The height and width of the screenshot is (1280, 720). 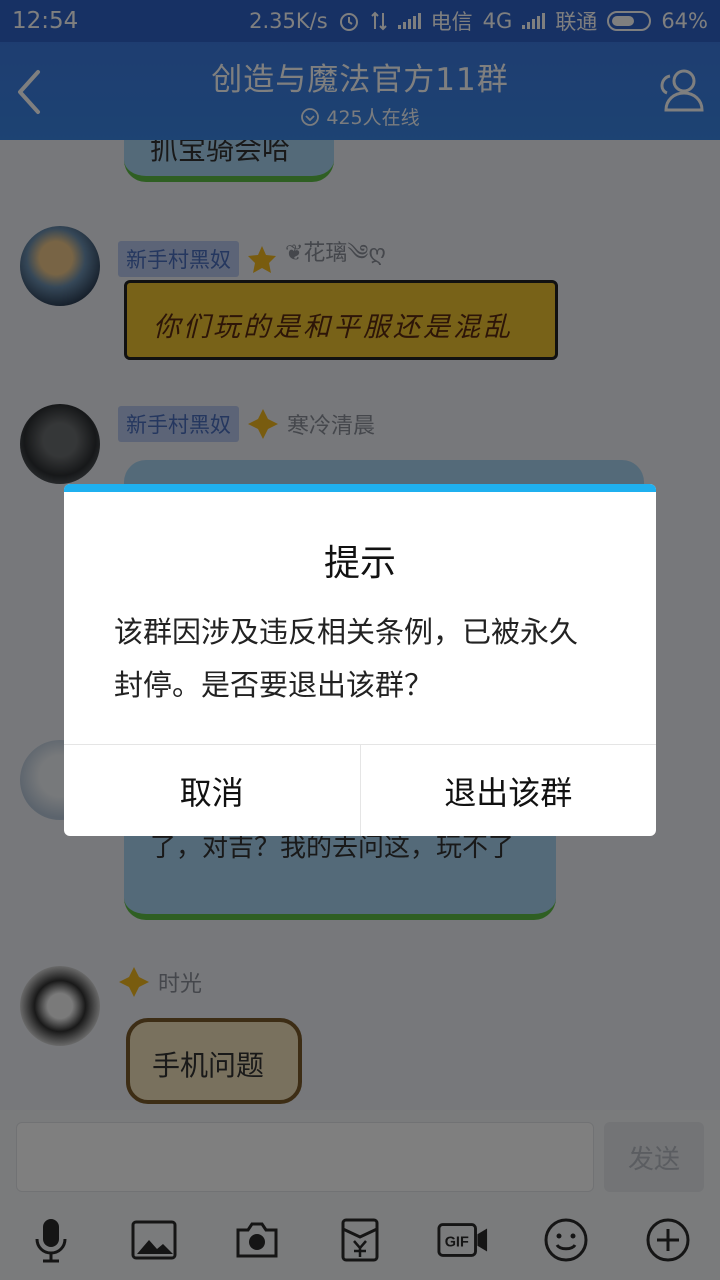 What do you see at coordinates (346, 658) in the screenshot?
I see `dialog-message: 该群因涉及违反相关条例，已被永久封停。是否要退出该群？` at bounding box center [346, 658].